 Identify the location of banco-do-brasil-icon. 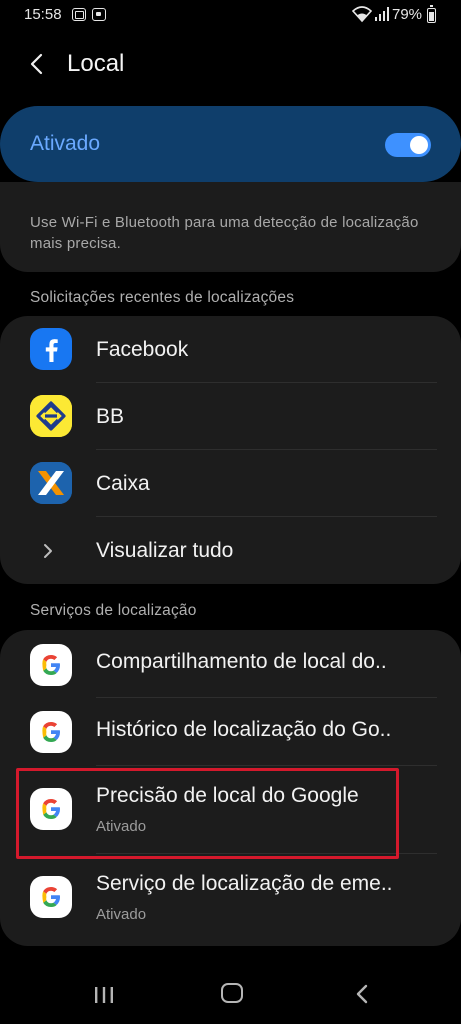
(51, 416).